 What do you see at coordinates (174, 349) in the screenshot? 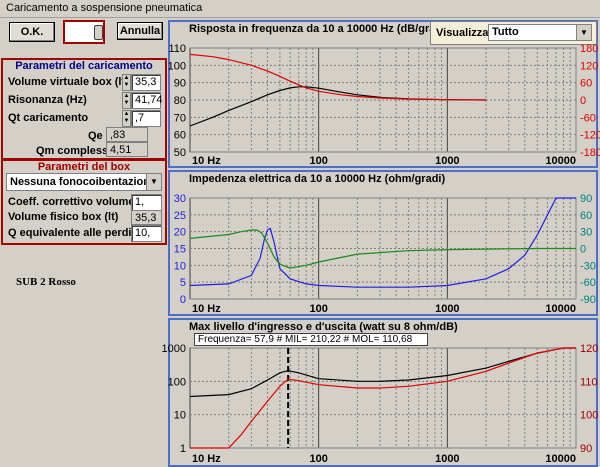
I see `y-tick-label-left: 1000` at bounding box center [174, 349].